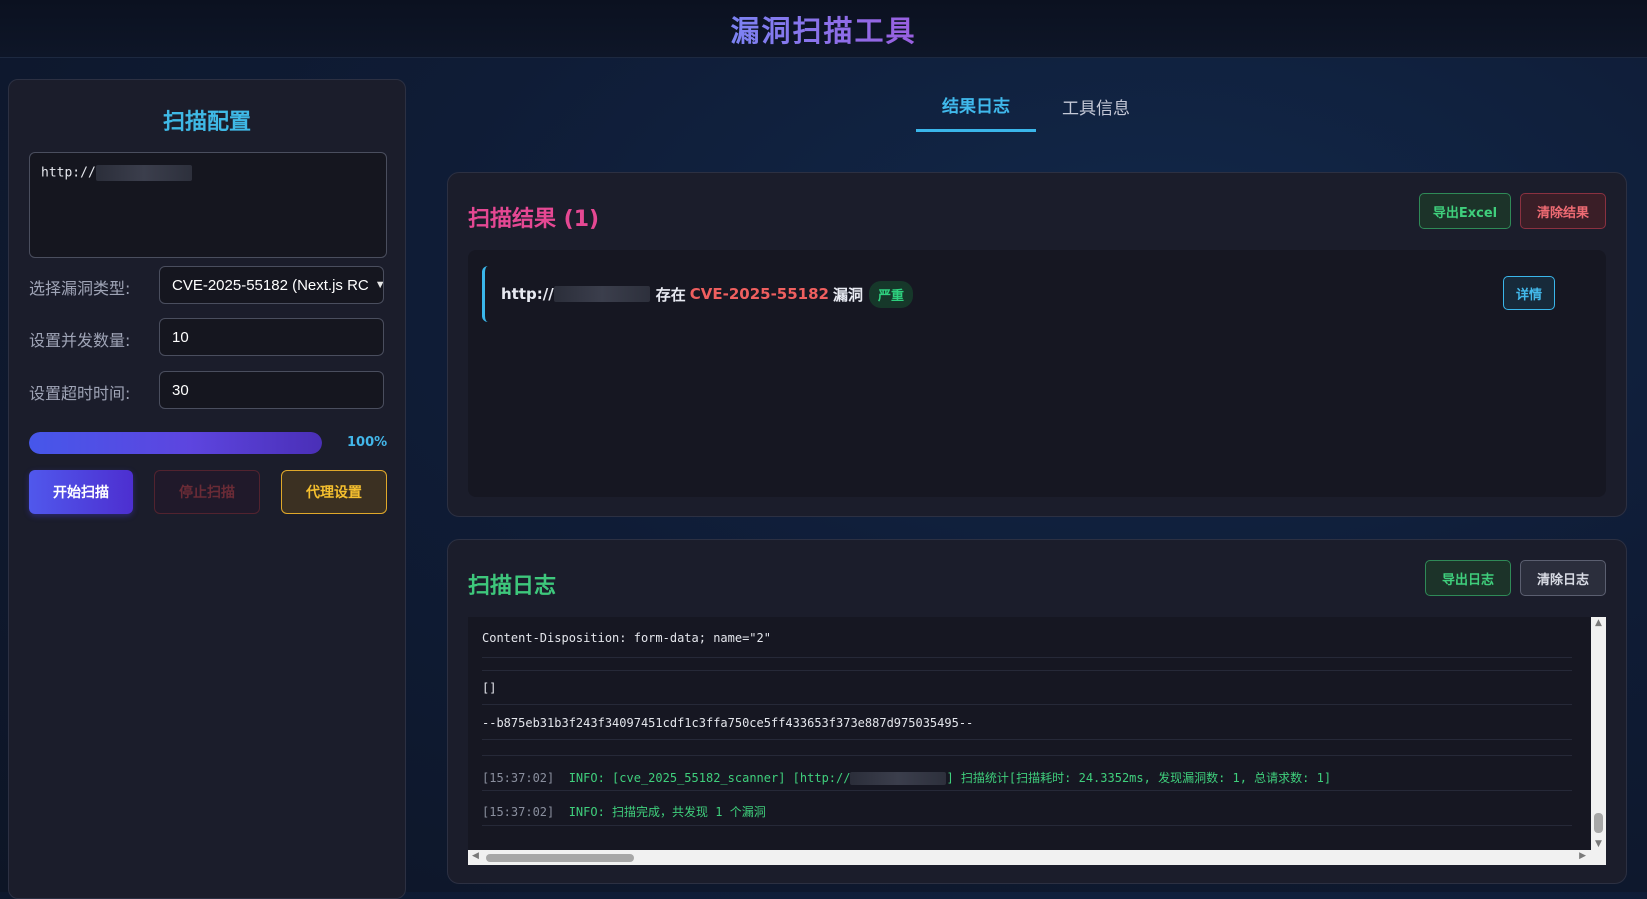 The image size is (1647, 899). What do you see at coordinates (80, 288) in the screenshot?
I see `vuln-type-label: 选择漏洞类型:` at bounding box center [80, 288].